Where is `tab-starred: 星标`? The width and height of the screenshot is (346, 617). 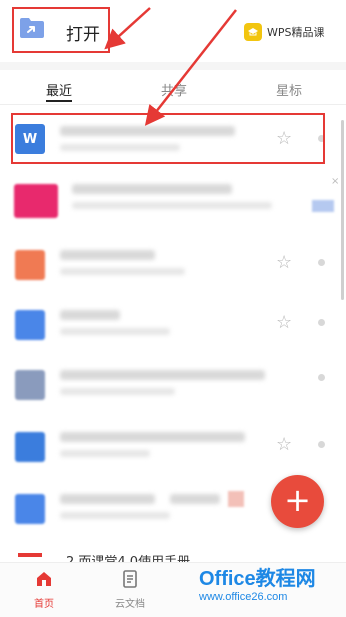
tab-starred: 星标 is located at coordinates (289, 89).